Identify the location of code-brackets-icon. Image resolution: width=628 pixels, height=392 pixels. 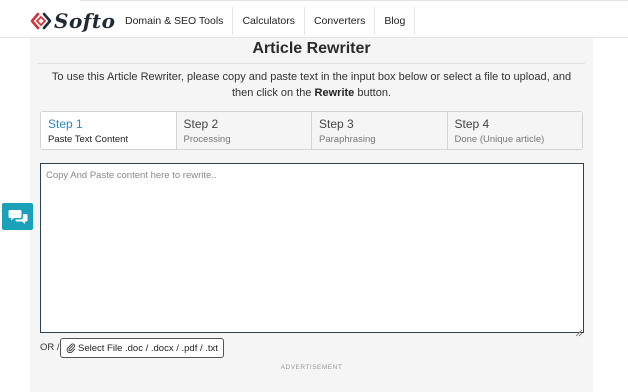
(41, 21).